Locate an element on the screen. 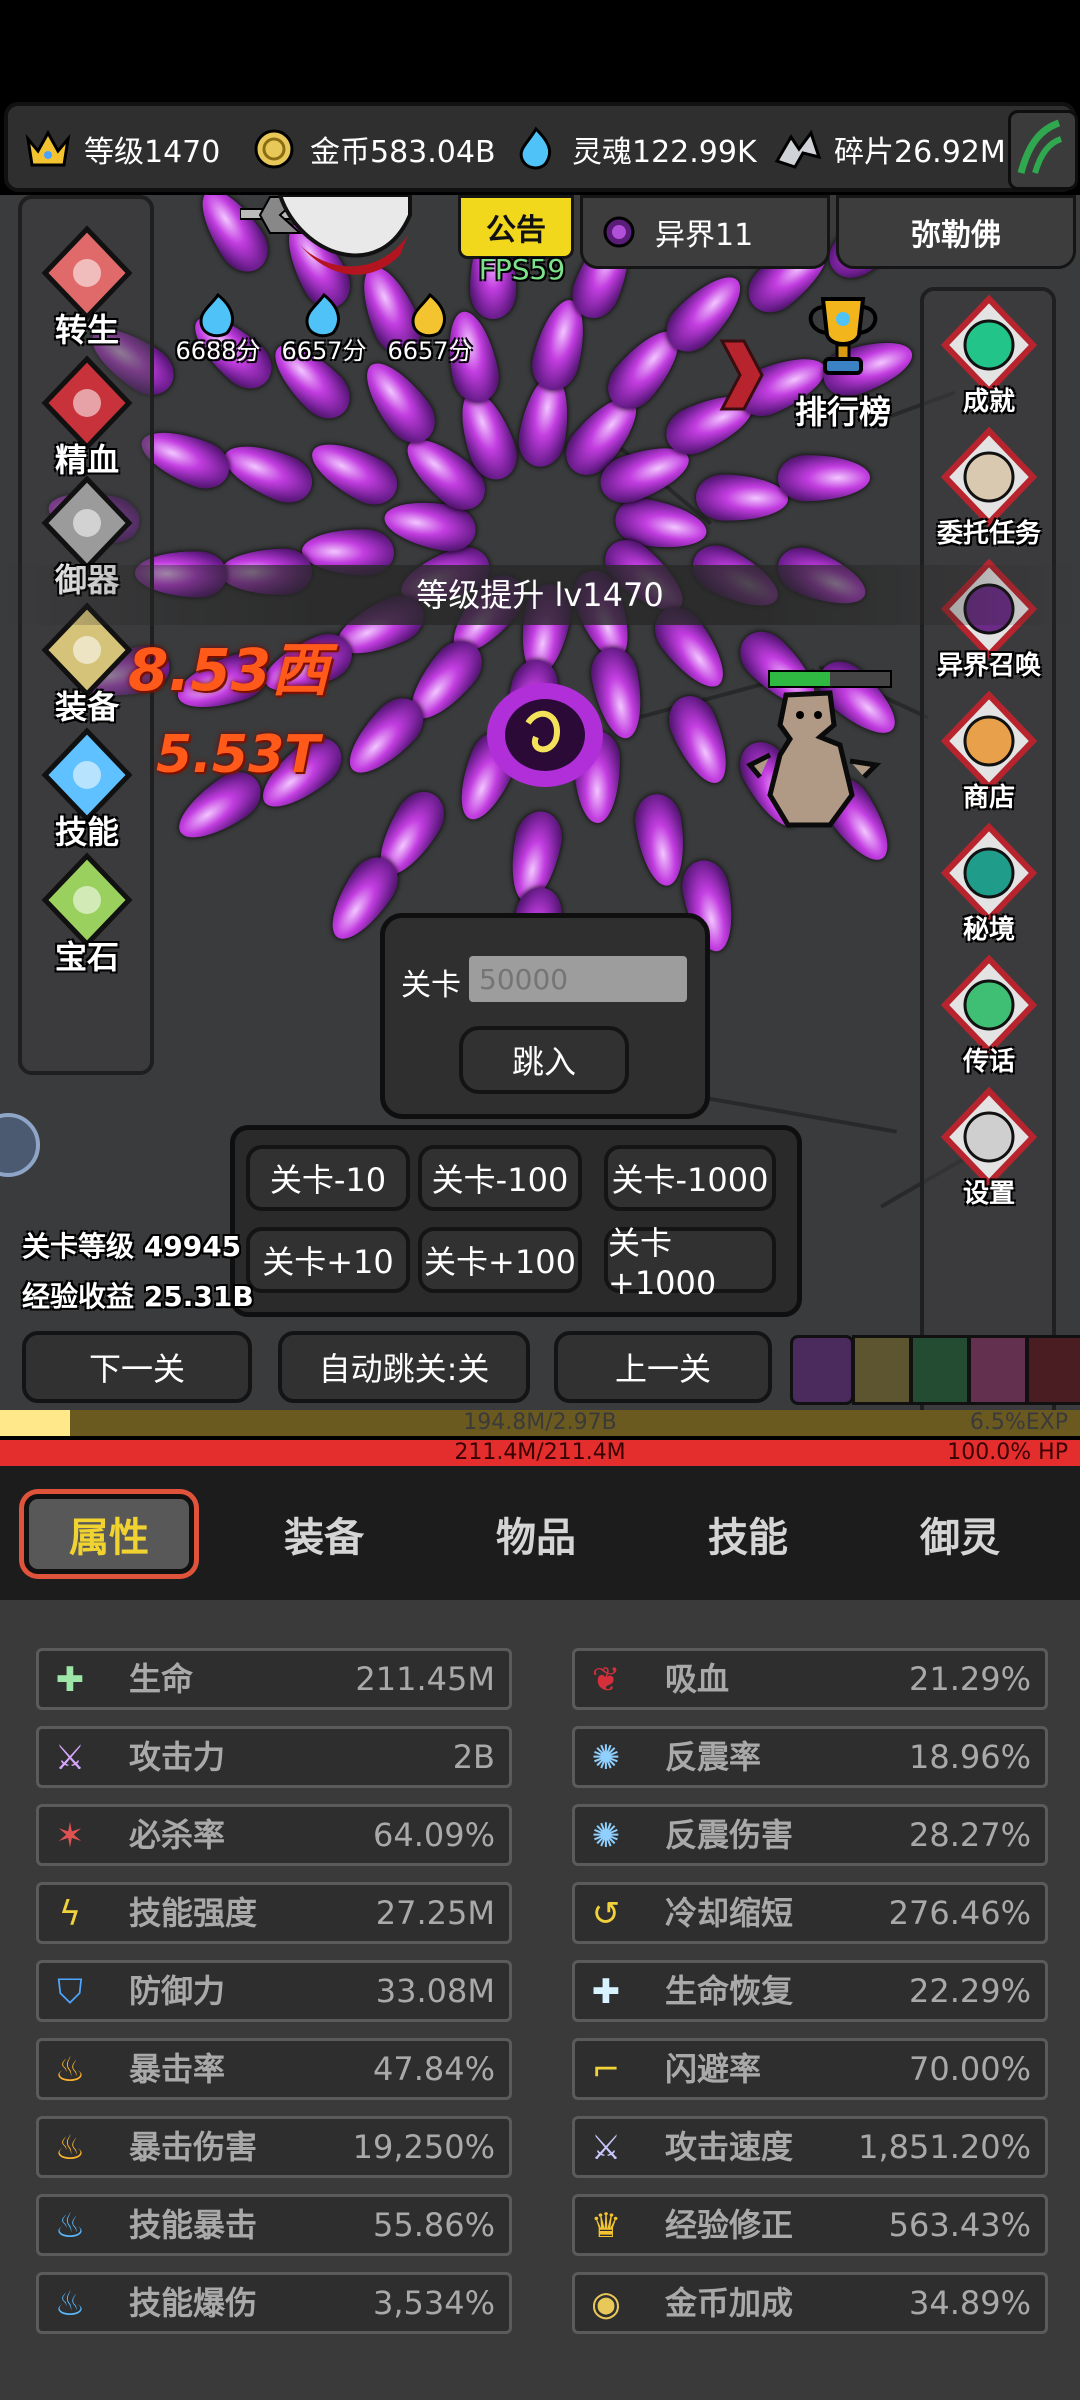 This screenshot has width=1080, height=2400. soul-resource: 灵魂122.99K is located at coordinates (633, 149).